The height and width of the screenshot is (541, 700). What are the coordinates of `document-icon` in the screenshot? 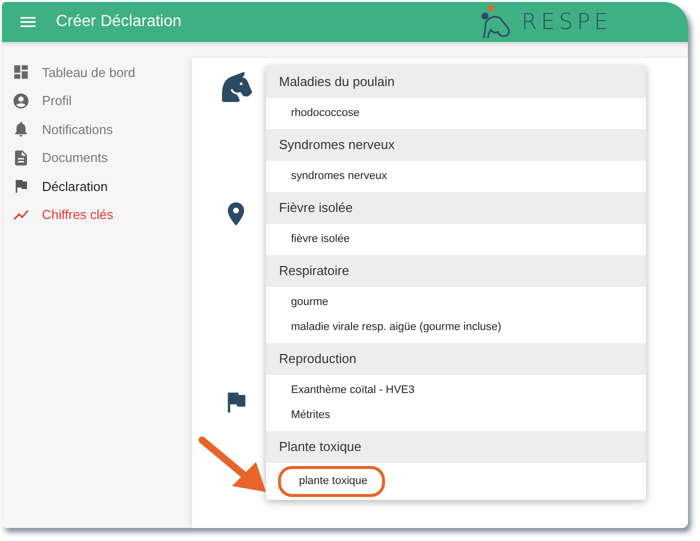 It's located at (21, 157).